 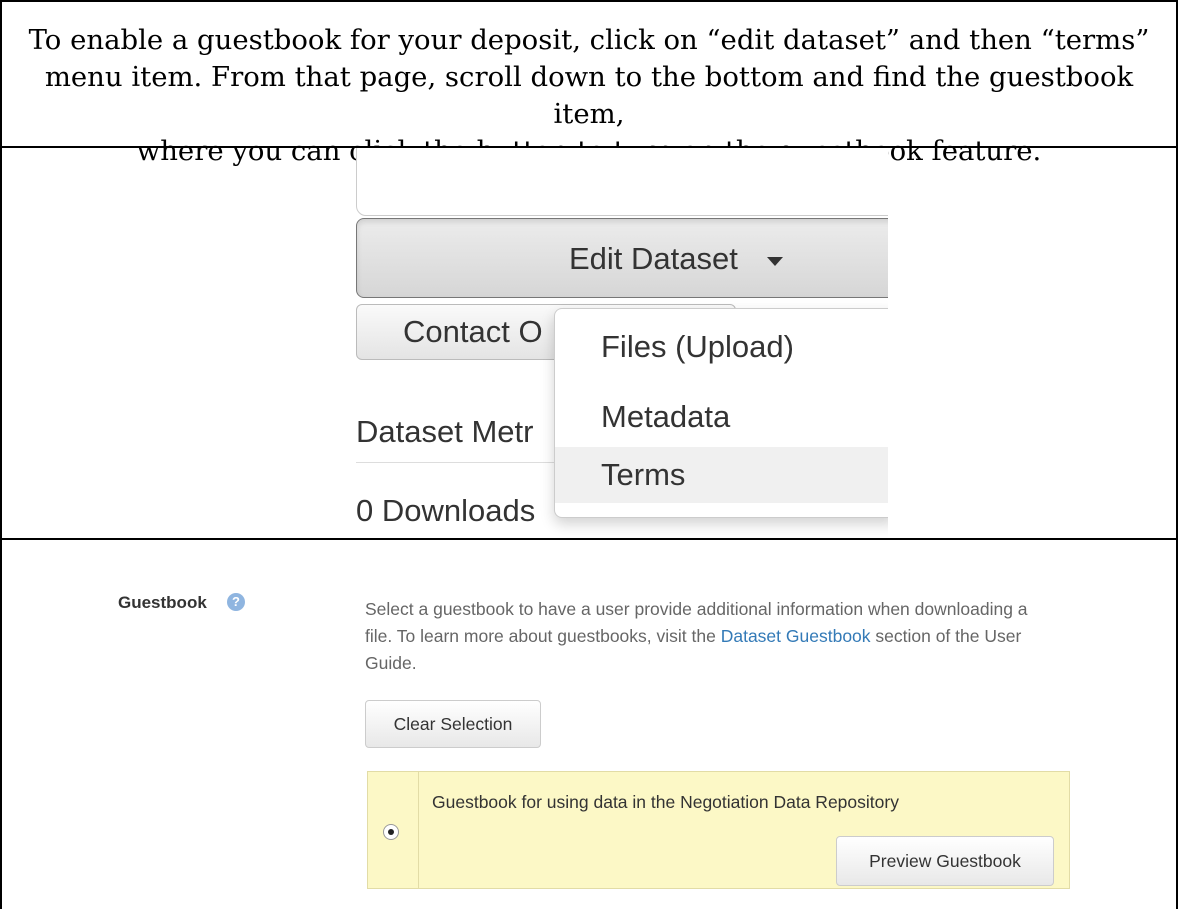 I want to click on radio-selected-dot, so click(x=391, y=832).